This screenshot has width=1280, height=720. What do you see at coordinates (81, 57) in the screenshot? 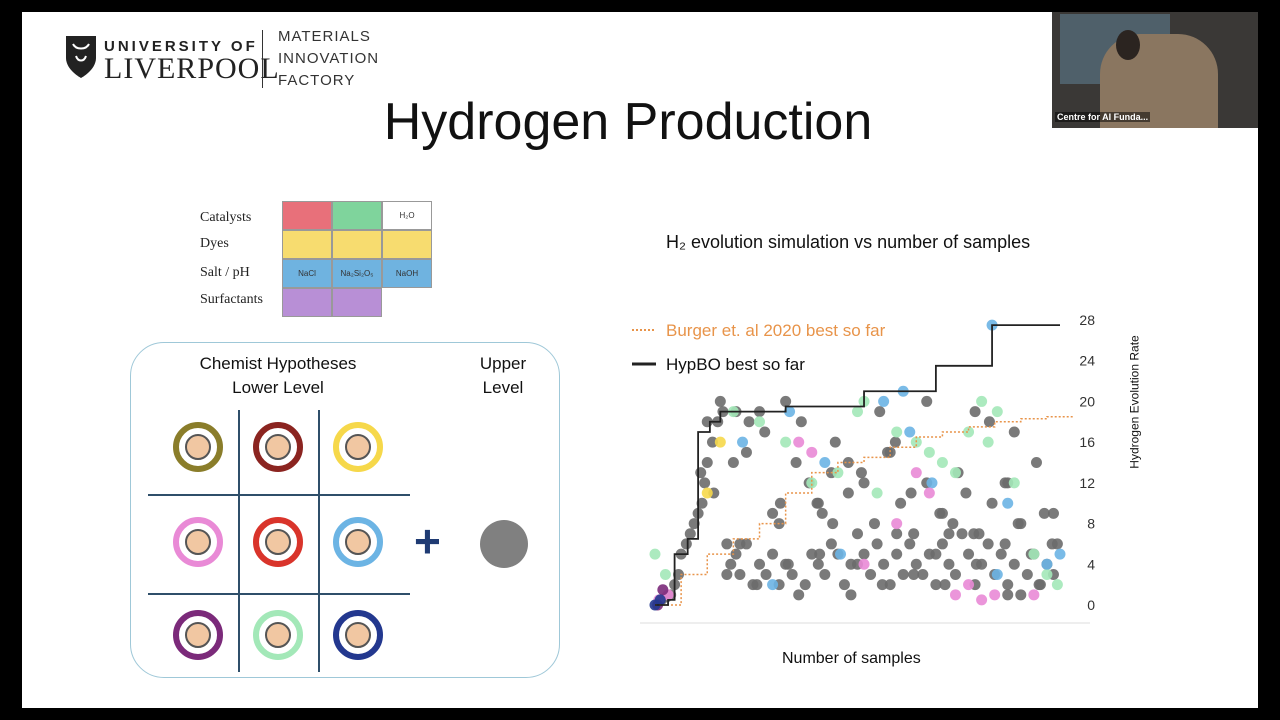
I see `university-shield-icon` at bounding box center [81, 57].